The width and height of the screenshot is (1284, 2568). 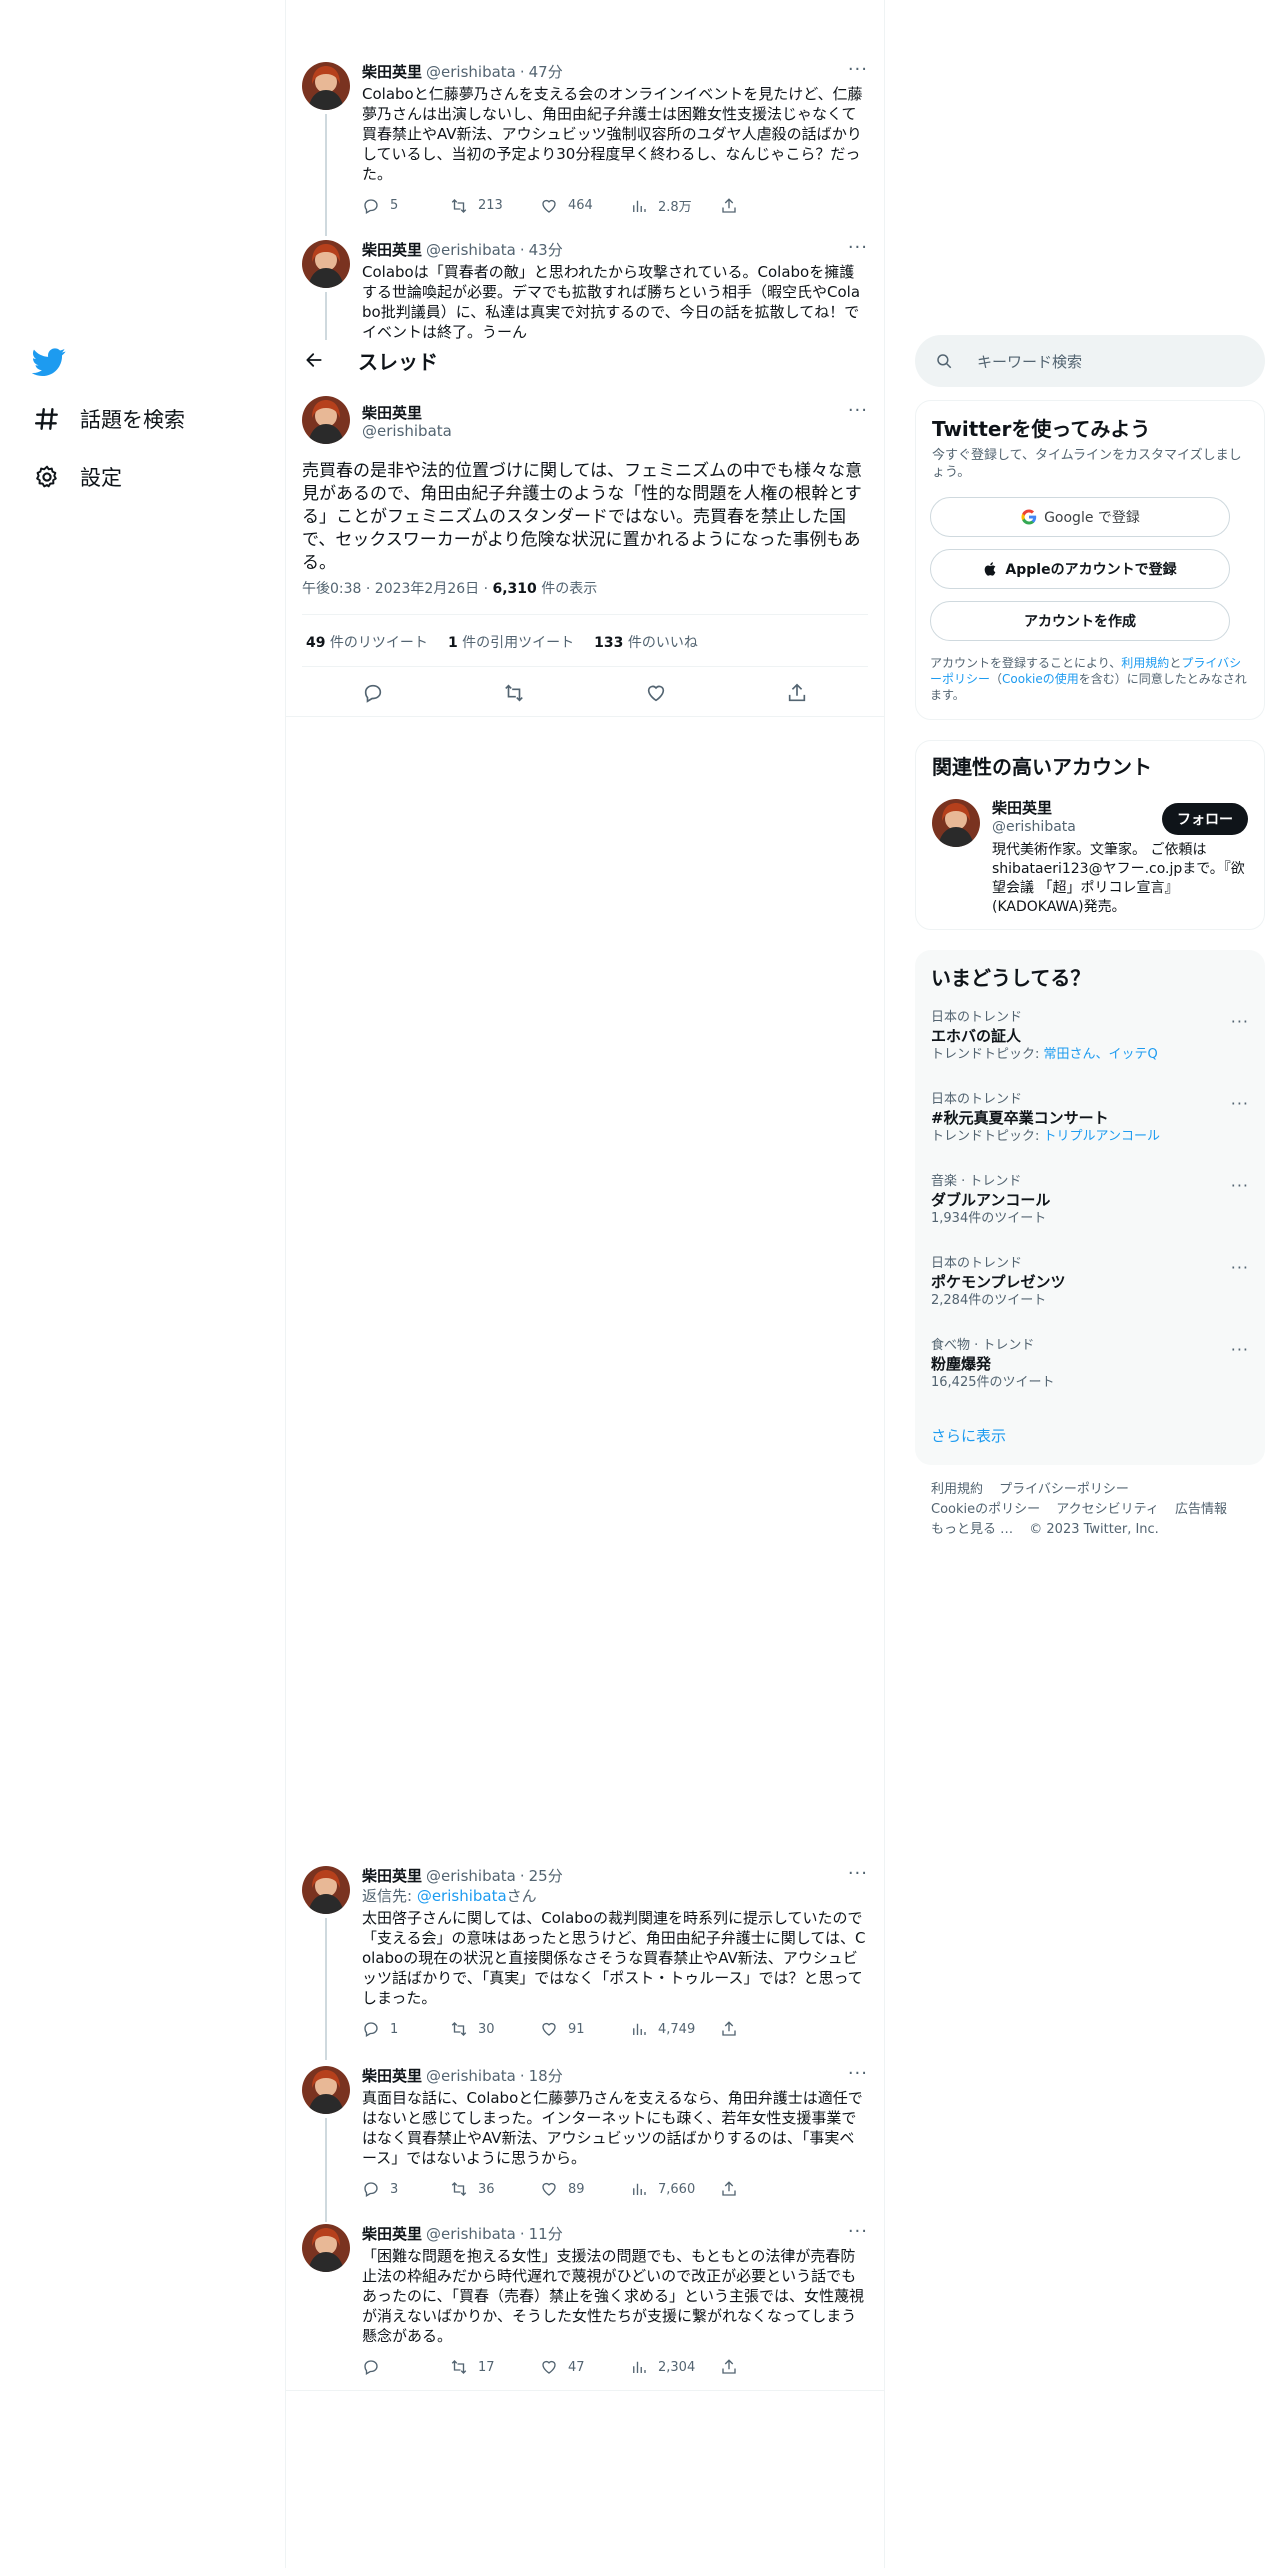 What do you see at coordinates (646, 642) in the screenshot?
I see `likes-stat: 133 件のいいね` at bounding box center [646, 642].